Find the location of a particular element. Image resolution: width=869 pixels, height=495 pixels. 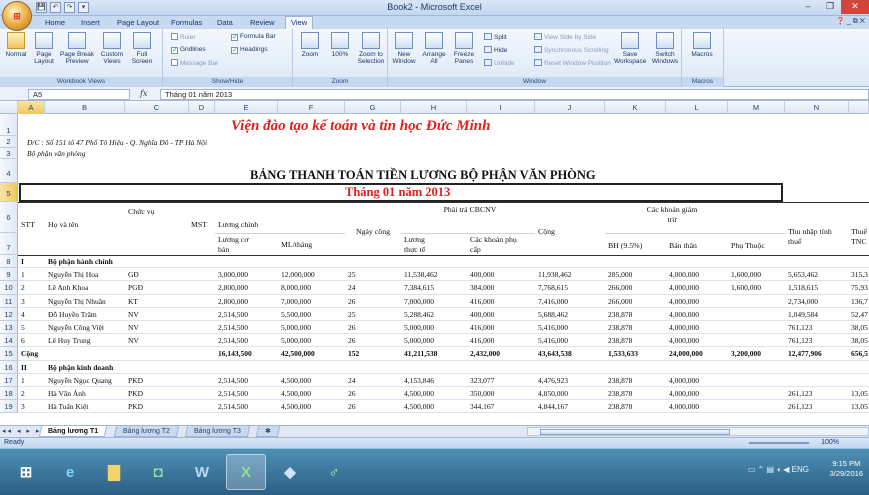

column-header: L is located at coordinates (697, 107).